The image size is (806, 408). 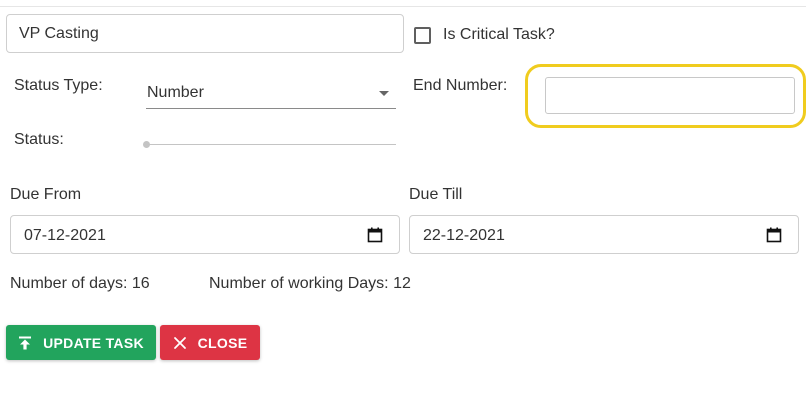 I want to click on chevron-down-icon, so click(x=384, y=93).